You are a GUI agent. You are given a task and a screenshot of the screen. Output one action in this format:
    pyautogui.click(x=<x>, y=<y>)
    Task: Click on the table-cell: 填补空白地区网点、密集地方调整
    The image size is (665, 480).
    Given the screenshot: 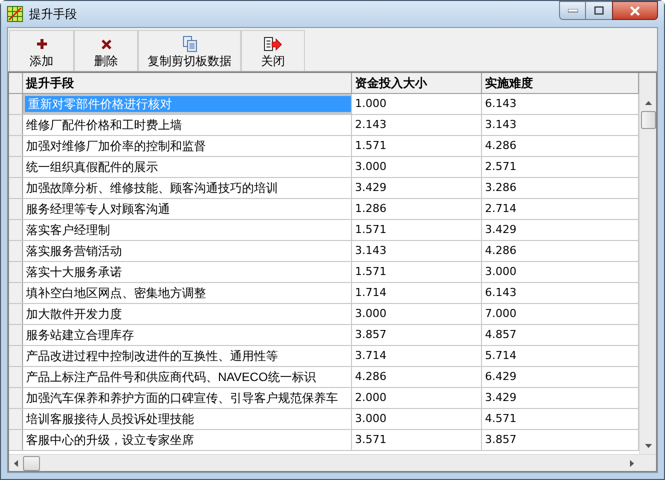 What is the action you would take?
    pyautogui.click(x=187, y=293)
    